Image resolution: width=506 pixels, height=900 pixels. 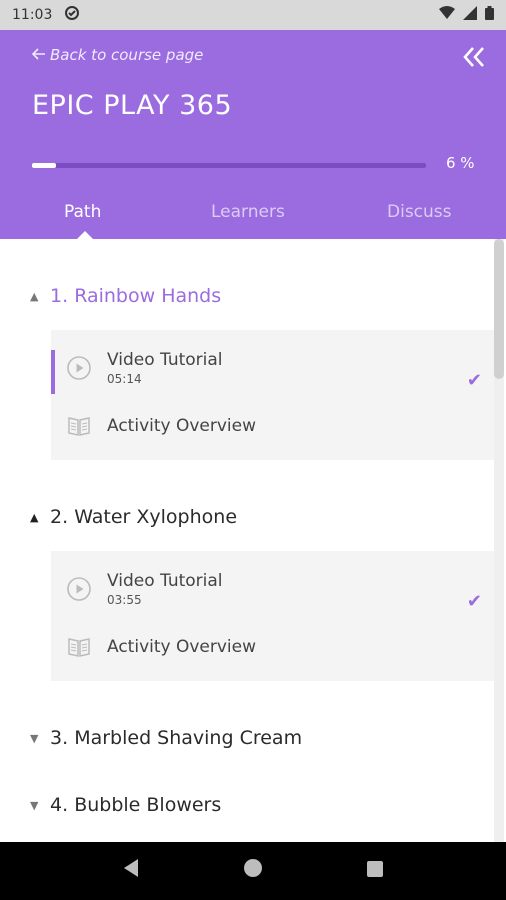 I want to click on system-nav-bar, so click(x=253, y=871).